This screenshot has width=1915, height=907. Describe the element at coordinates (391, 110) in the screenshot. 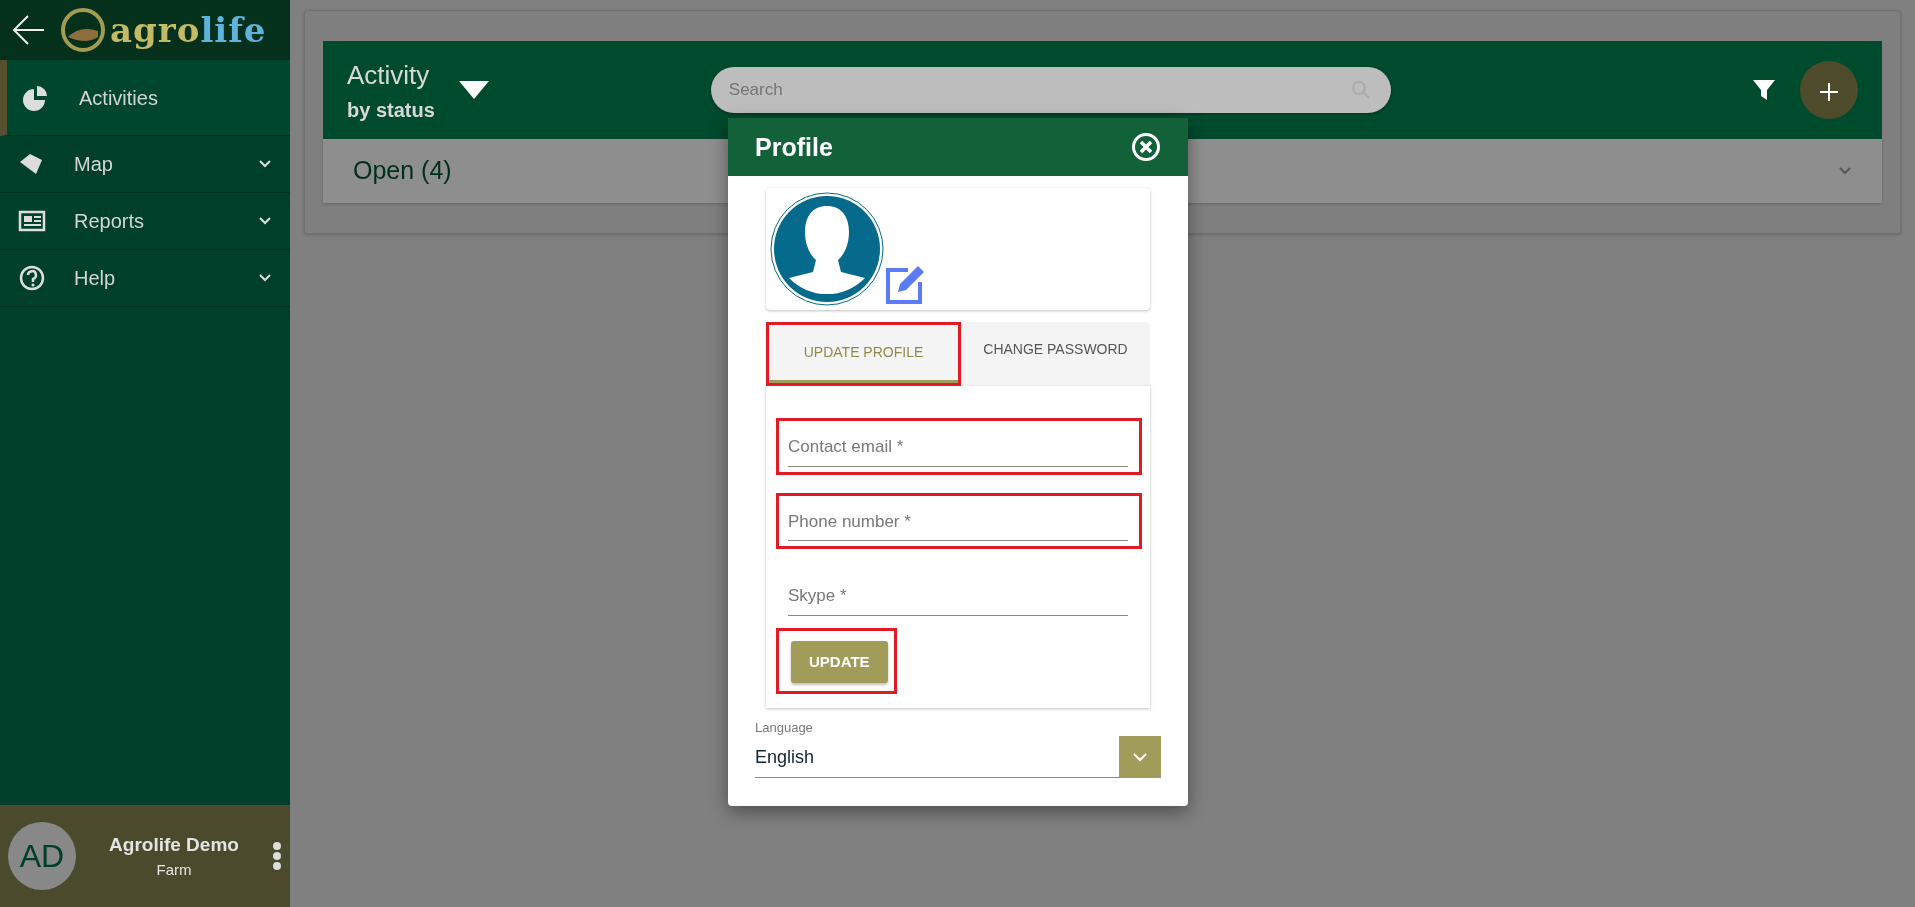

I see `page-subtitle: by status` at that location.